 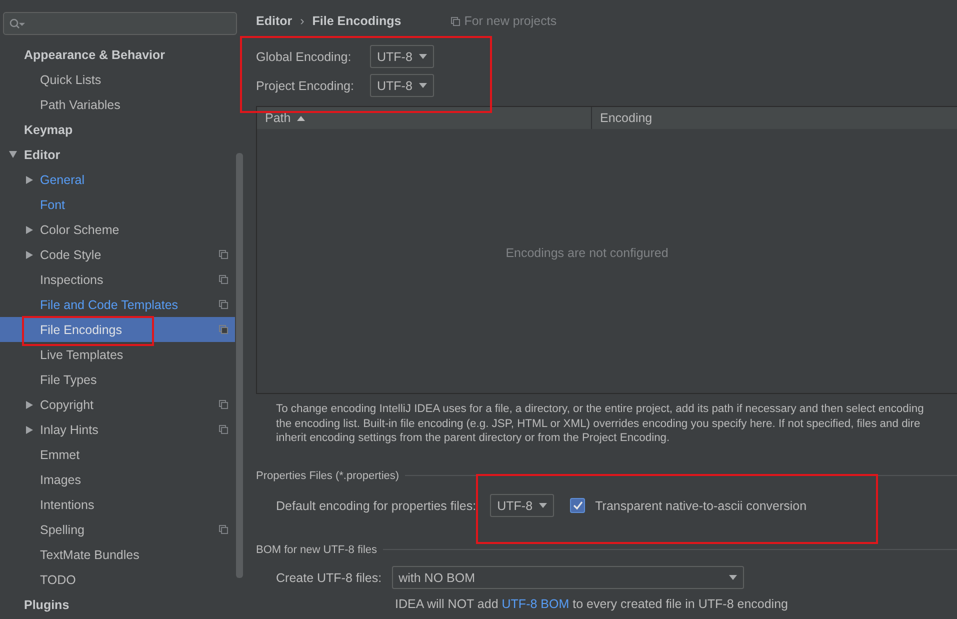 What do you see at coordinates (274, 21) in the screenshot?
I see `breadcrumb-parent: Editor` at bounding box center [274, 21].